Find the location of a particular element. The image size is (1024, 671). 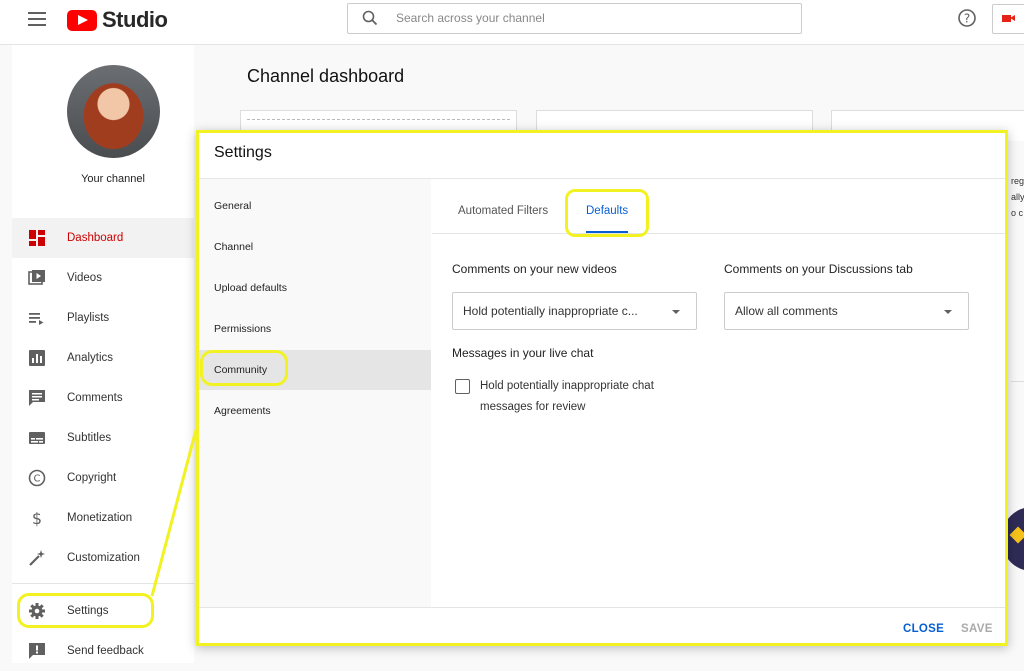

settings-nav-label: Agreements is located at coordinates (242, 411).